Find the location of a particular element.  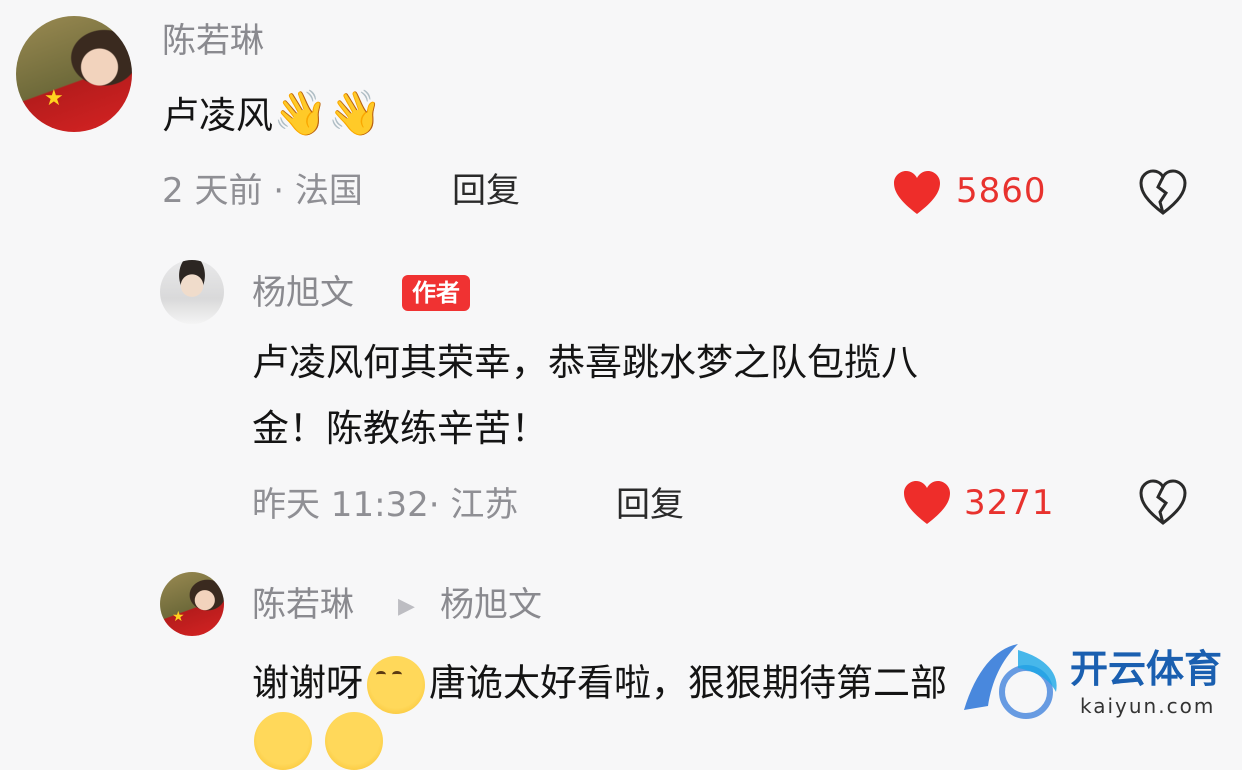

watermark-name: 开云体育 is located at coordinates (1146, 669).